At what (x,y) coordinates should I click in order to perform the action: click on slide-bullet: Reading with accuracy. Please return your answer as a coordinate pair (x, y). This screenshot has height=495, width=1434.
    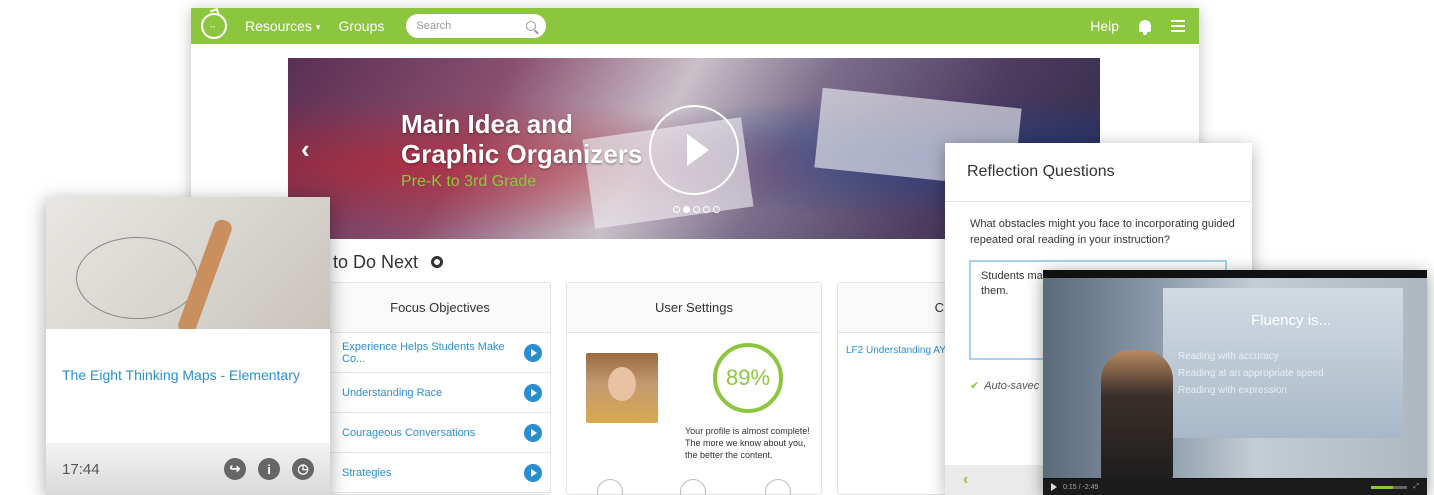
    Looking at the image, I should click on (1228, 356).